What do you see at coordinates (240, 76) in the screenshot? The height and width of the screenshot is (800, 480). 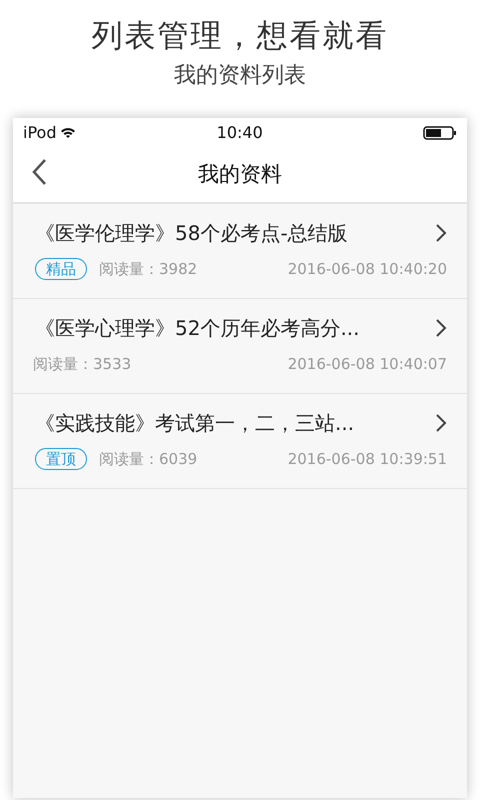 I see `subheadline: 我的资料列表` at bounding box center [240, 76].